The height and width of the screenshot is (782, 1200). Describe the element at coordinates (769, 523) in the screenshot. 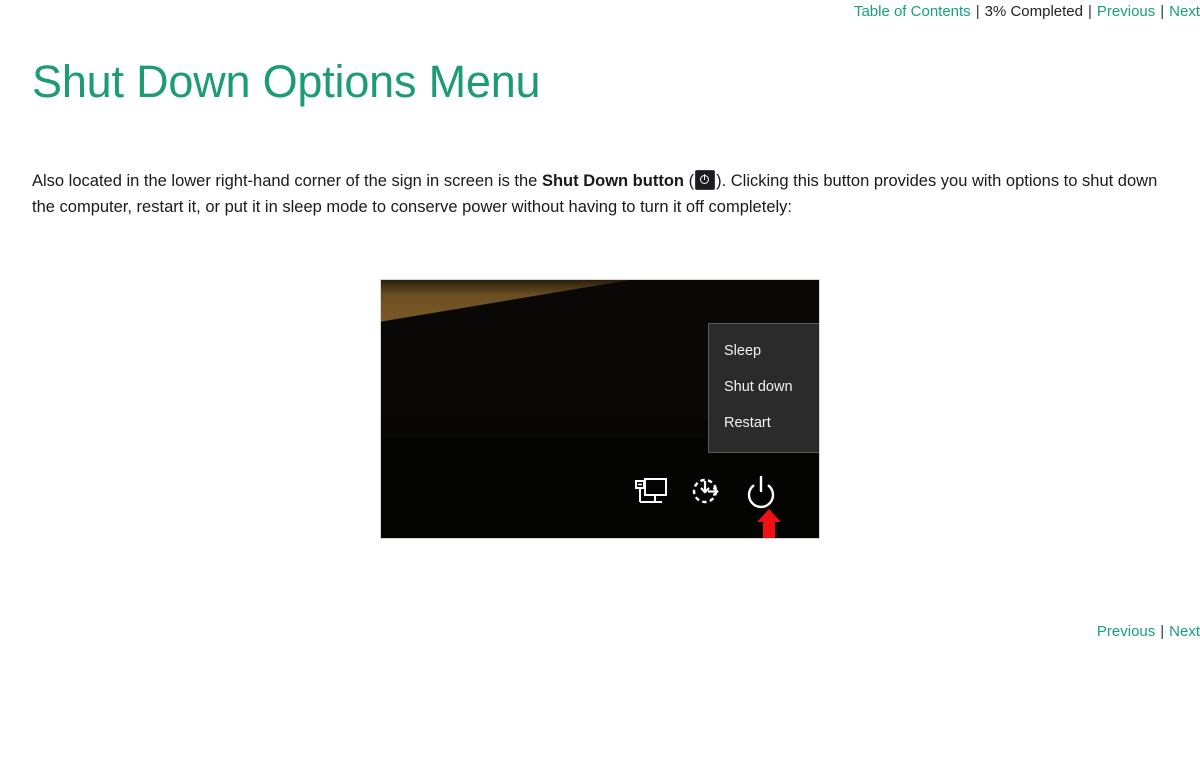

I see `red-arrow-annotation` at that location.